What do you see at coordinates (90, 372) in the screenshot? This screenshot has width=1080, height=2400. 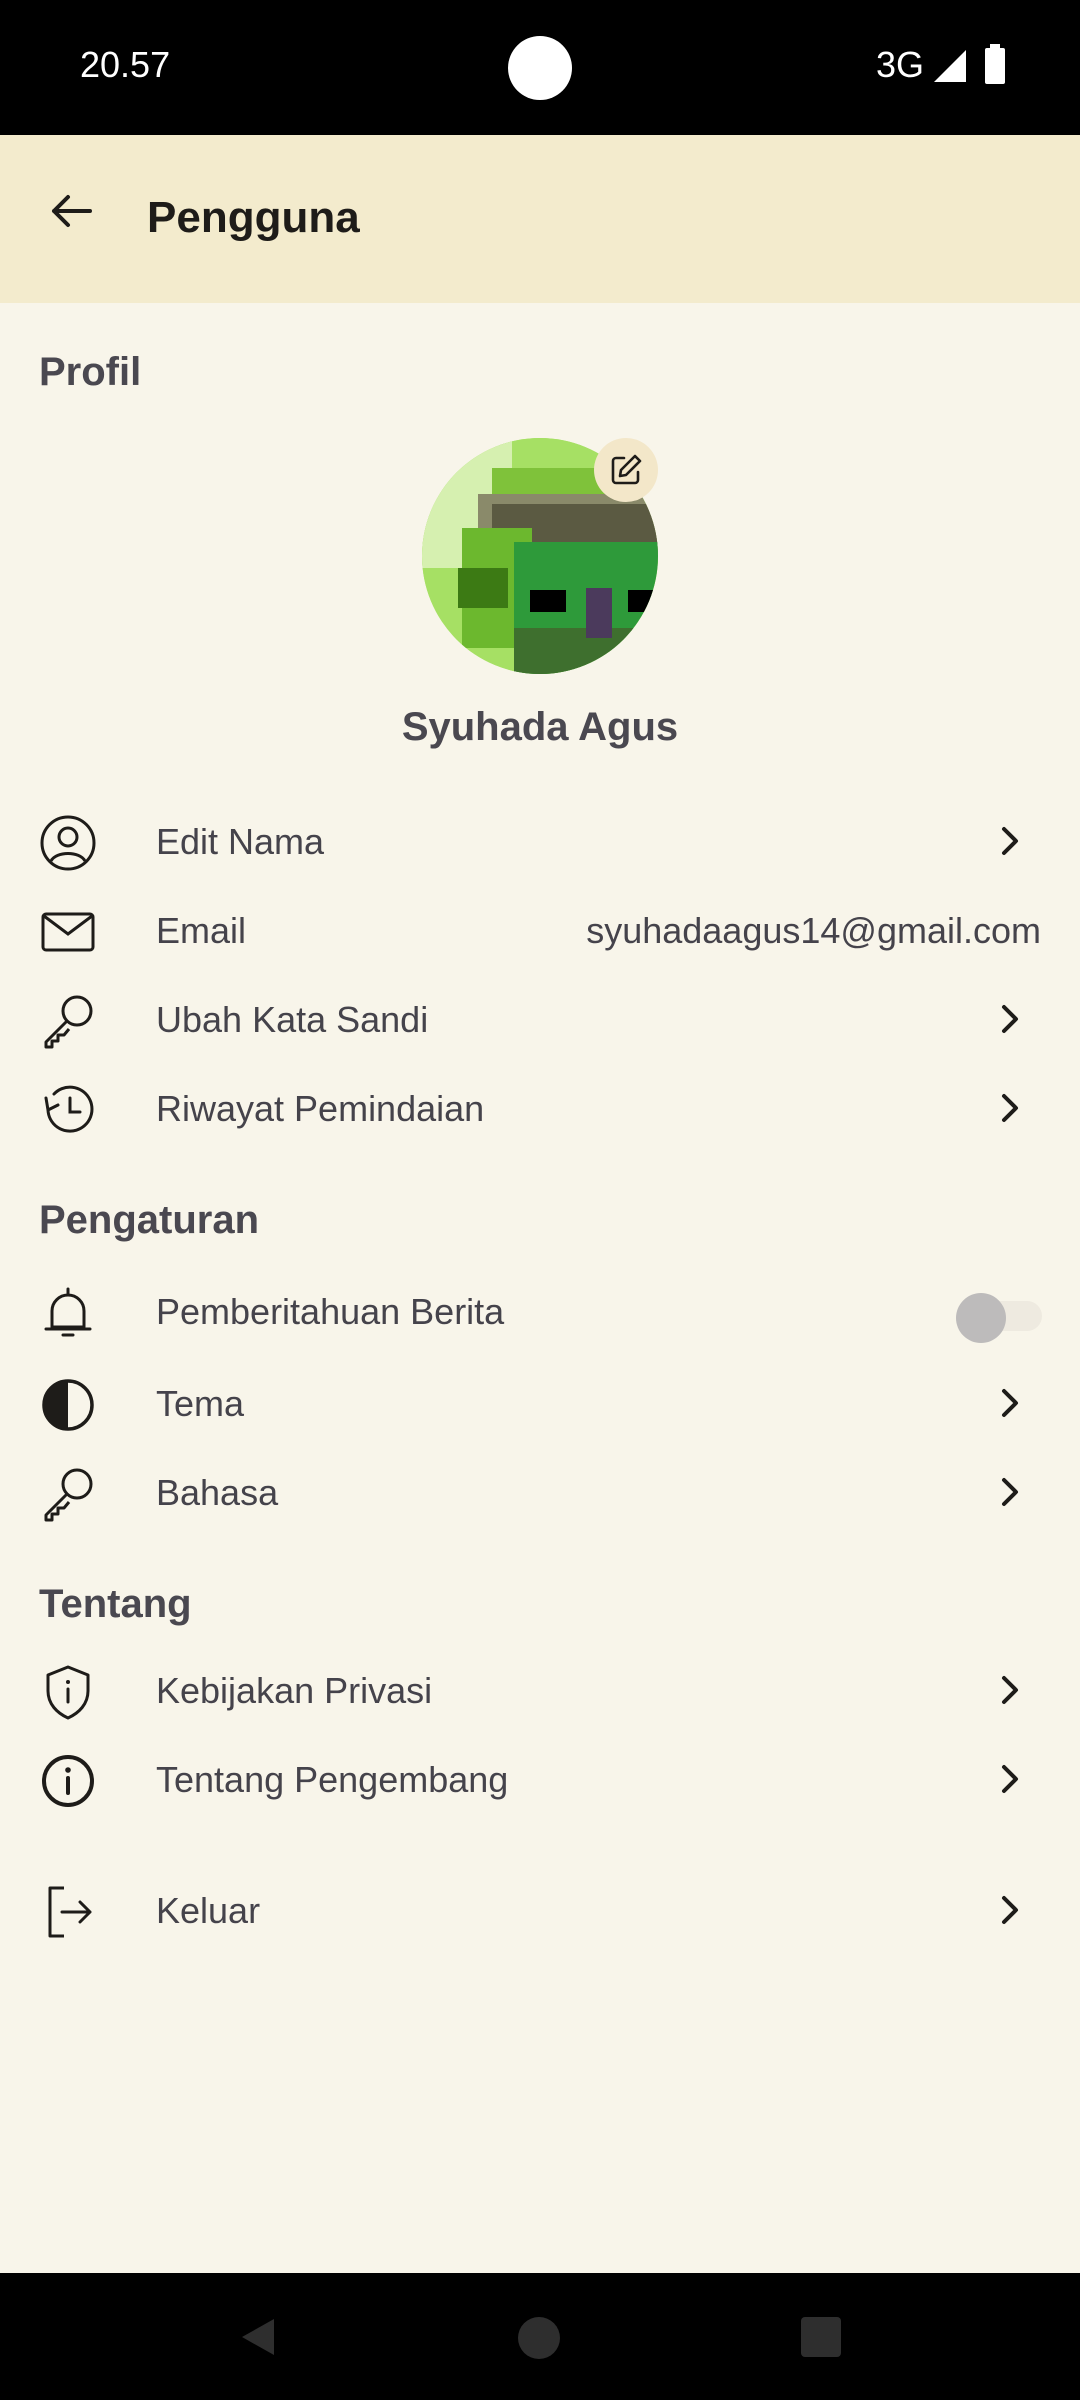 I see `section-title-profile: Profil` at bounding box center [90, 372].